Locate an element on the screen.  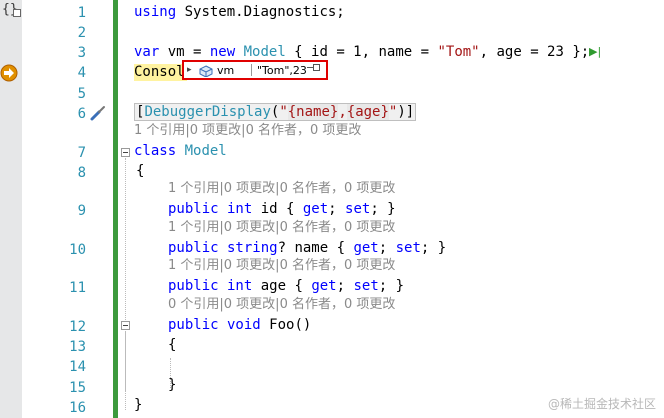
datatip-variable-name: vm is located at coordinates (226, 70).